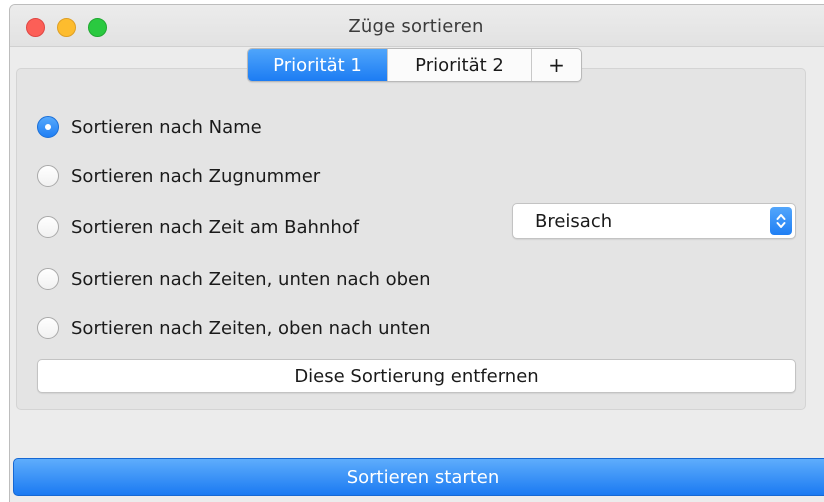 Image resolution: width=824 pixels, height=502 pixels. What do you see at coordinates (459, 65) in the screenshot?
I see `tab-priority-2: Priorität 2` at bounding box center [459, 65].